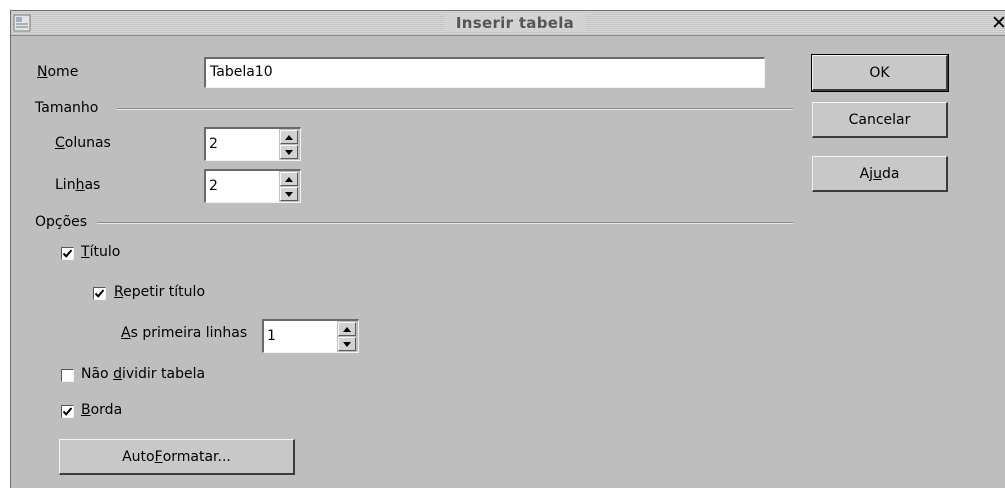 Image resolution: width=1005 pixels, height=488 pixels. Describe the element at coordinates (445, 223) in the screenshot. I see `opcoes-divider` at that location.